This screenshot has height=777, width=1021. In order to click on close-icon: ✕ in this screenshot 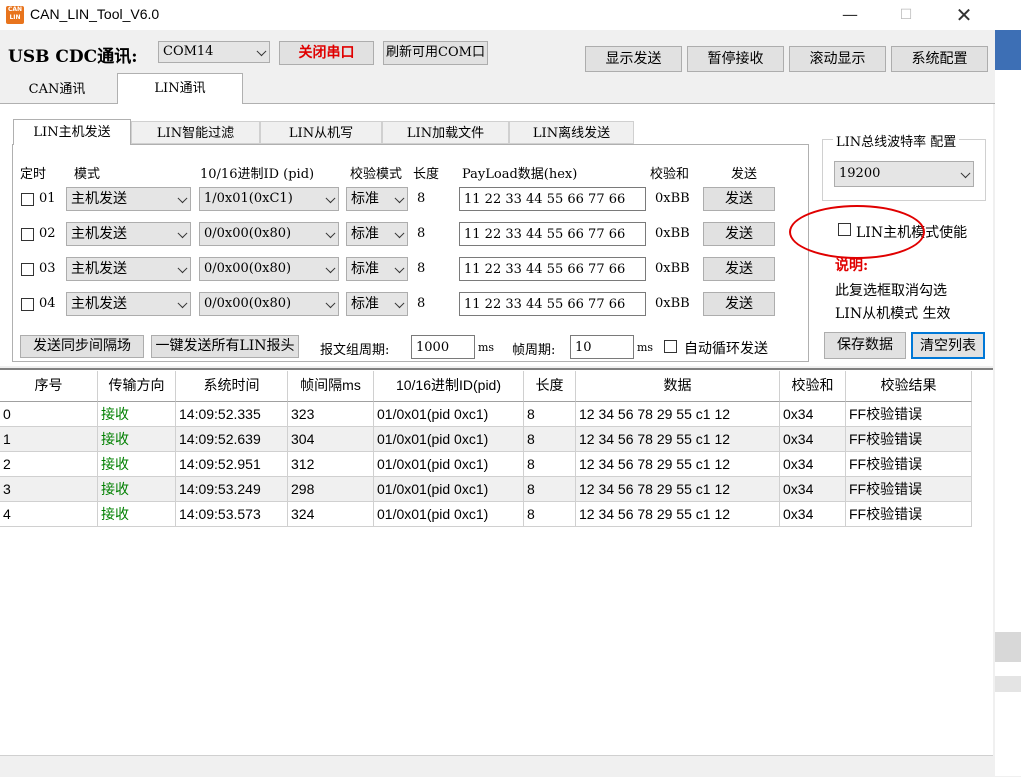, I will do `click(964, 15)`.